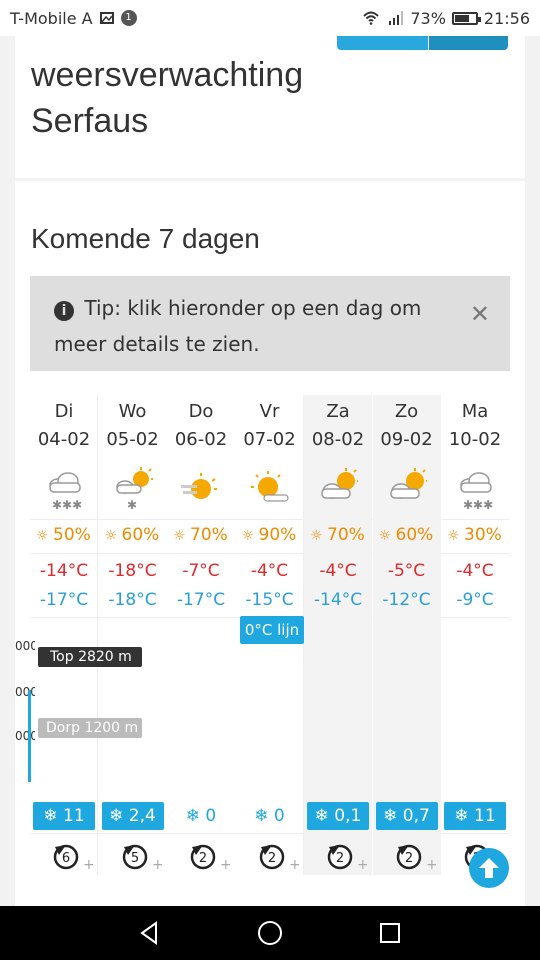 The image size is (540, 960). I want to click on snowfall-value: 0,1, so click(348, 816).